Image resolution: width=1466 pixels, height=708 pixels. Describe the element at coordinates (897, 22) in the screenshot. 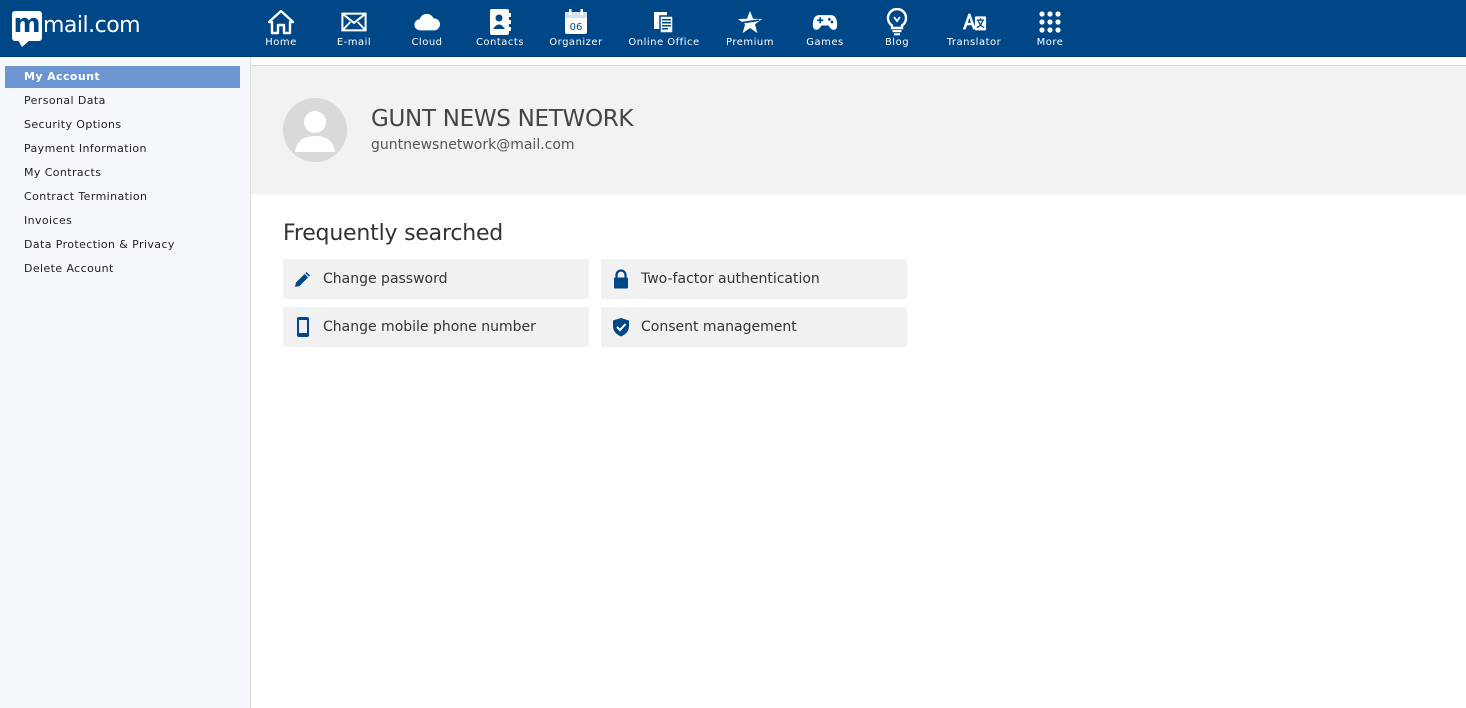

I see `lightbulb-icon` at that location.